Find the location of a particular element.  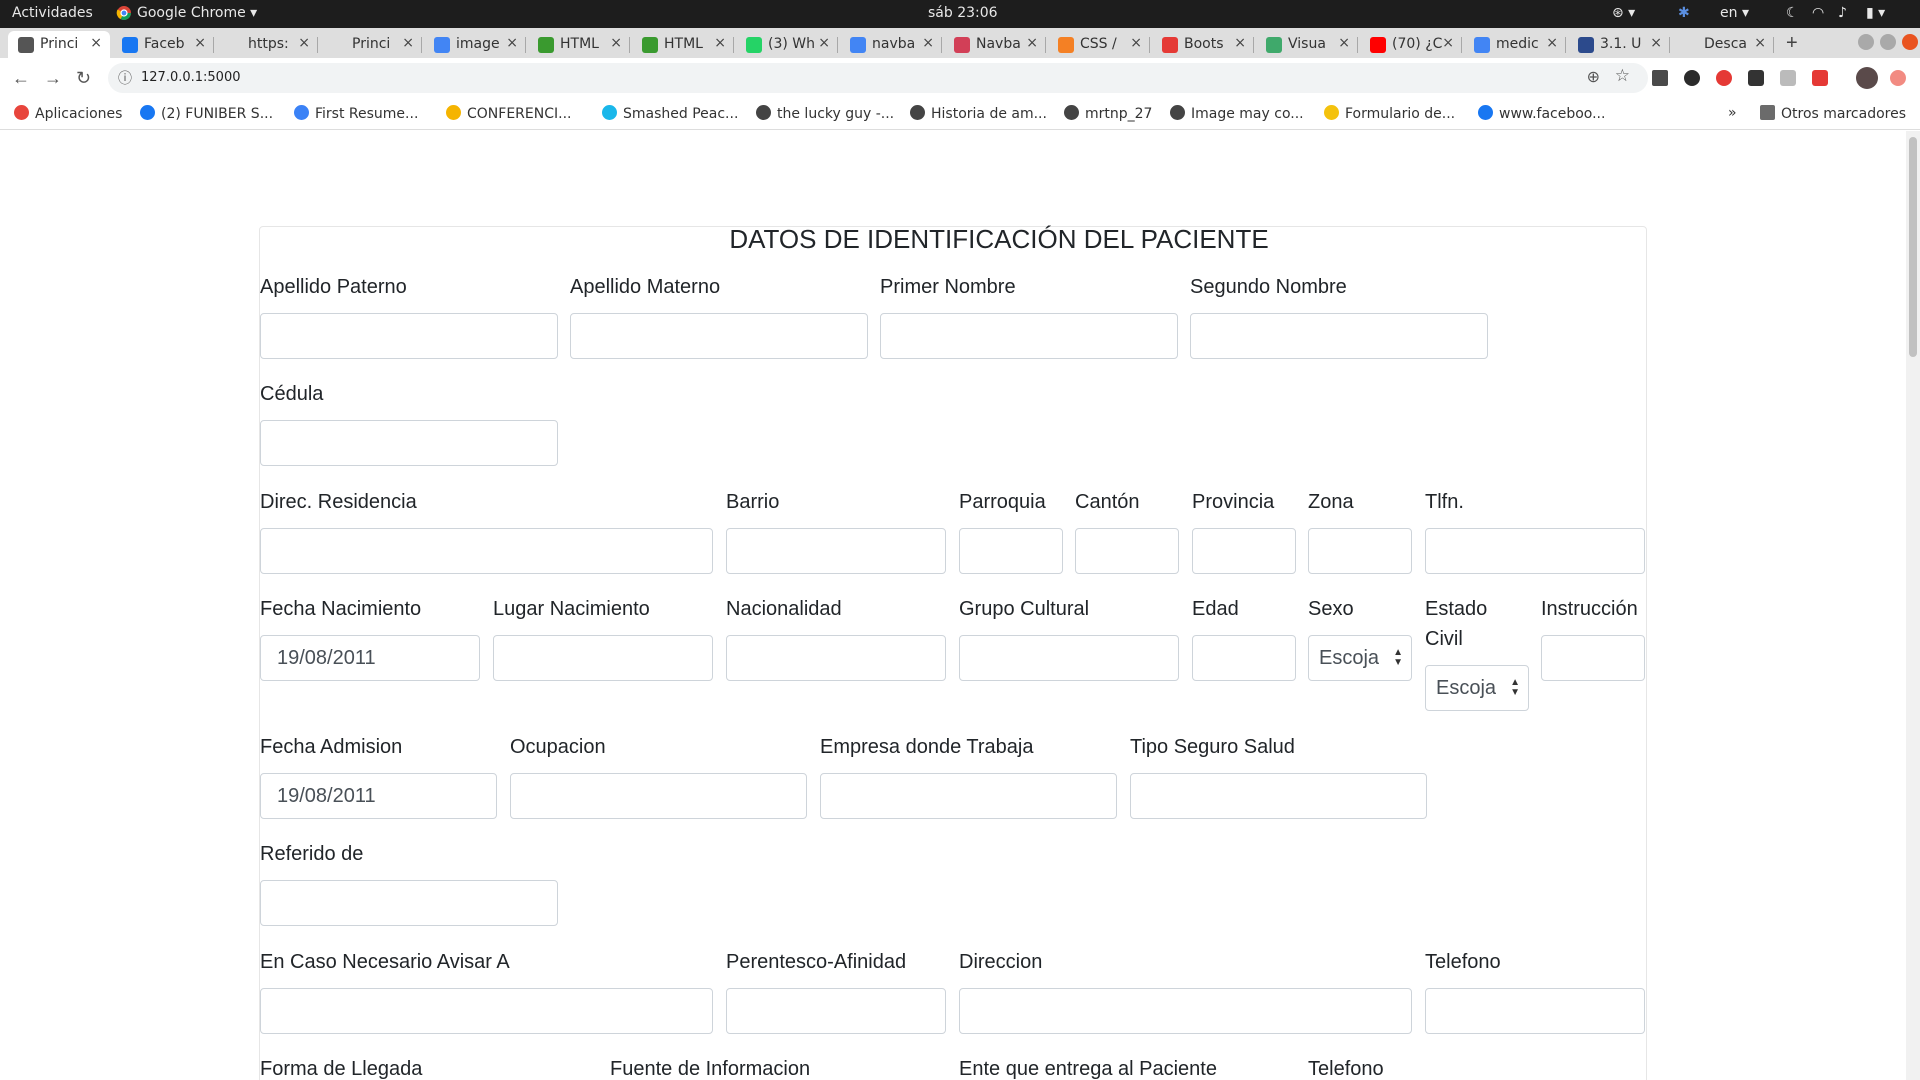

provincia-input is located at coordinates (1244, 551).